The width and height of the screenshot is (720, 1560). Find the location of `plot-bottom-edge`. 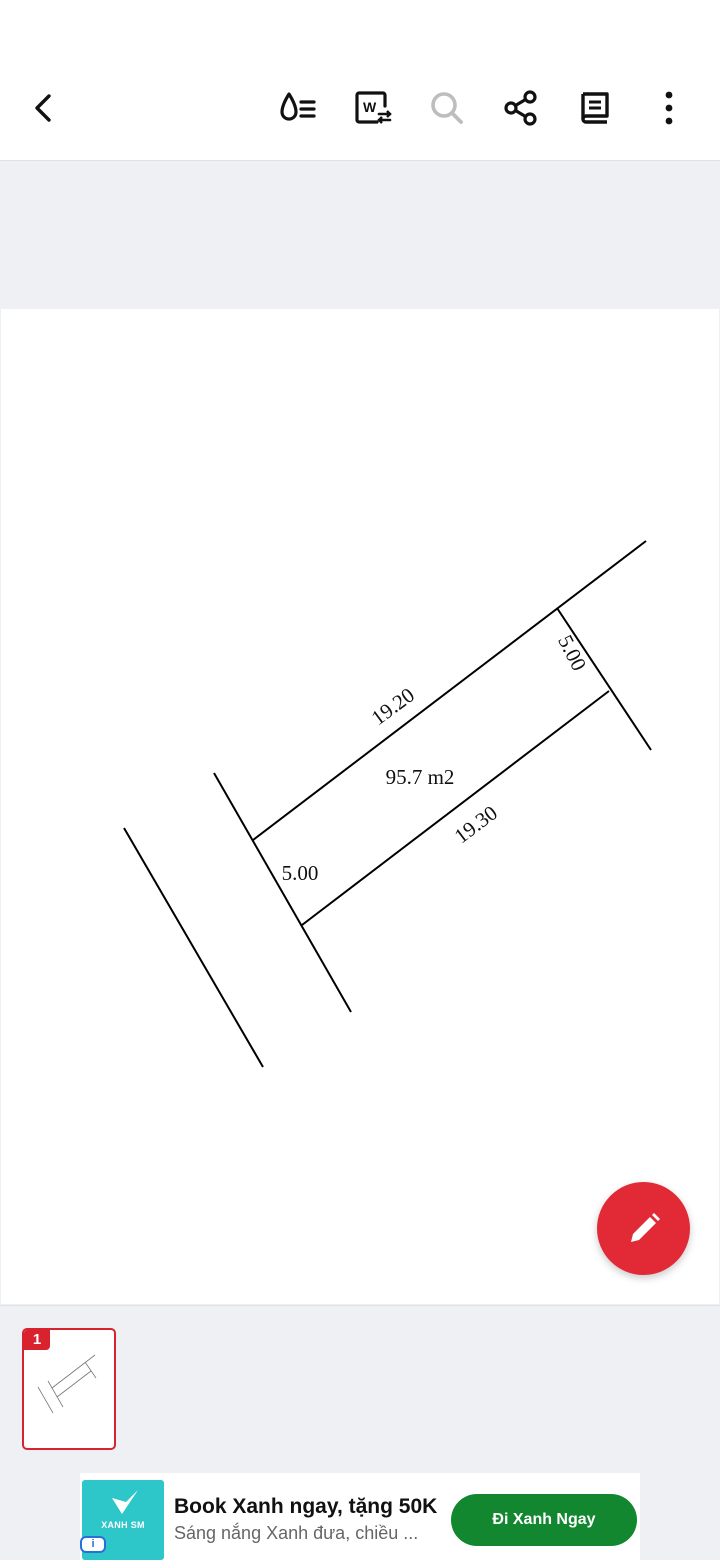

plot-bottom-edge is located at coordinates (455, 808).